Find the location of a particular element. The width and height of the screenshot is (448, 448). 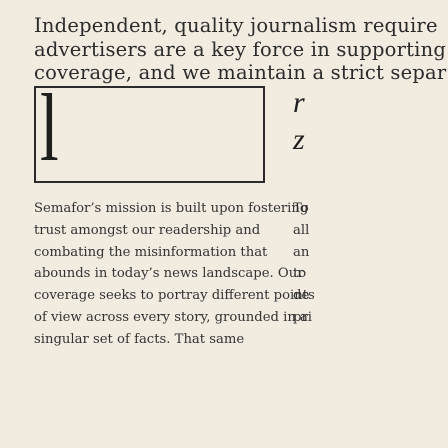

side-glyph-top: r is located at coordinates (299, 102).